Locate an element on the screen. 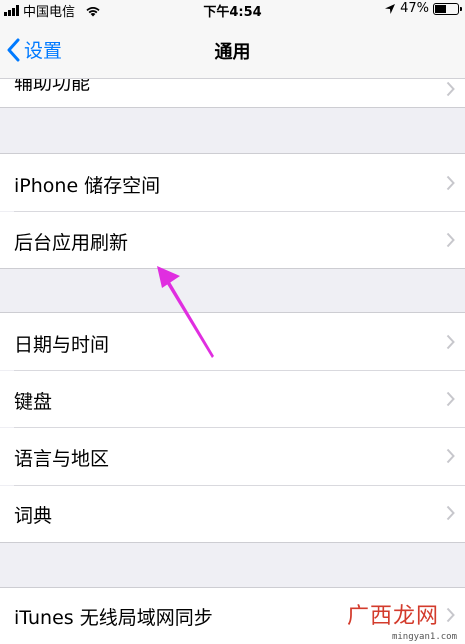 The width and height of the screenshot is (465, 644). list-item-label: iTunes 无线局域网同步 is located at coordinates (113, 618).